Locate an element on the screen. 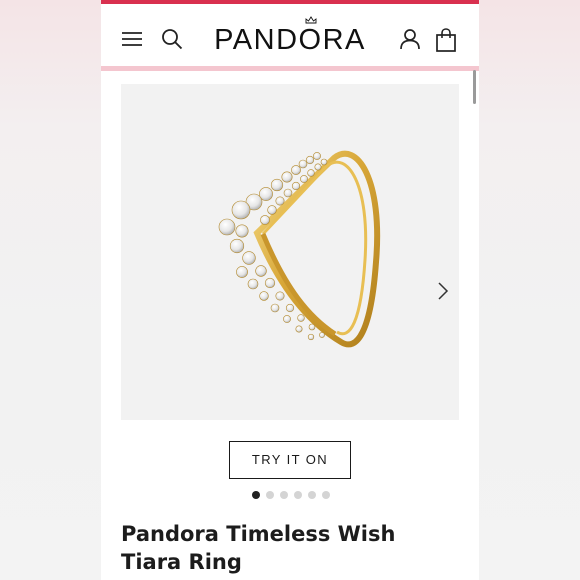 The image size is (580, 580). crown-icon is located at coordinates (311, 20).